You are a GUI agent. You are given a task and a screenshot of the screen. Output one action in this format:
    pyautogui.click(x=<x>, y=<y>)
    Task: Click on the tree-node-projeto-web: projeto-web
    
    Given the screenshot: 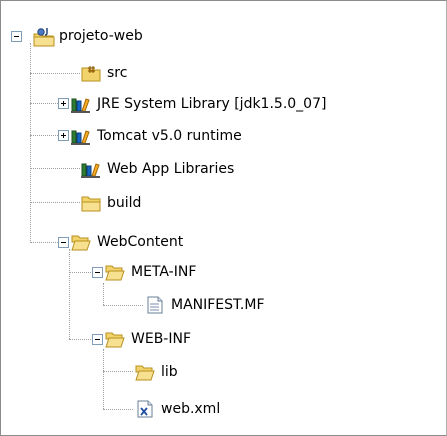 What is the action you would take?
    pyautogui.click(x=88, y=36)
    